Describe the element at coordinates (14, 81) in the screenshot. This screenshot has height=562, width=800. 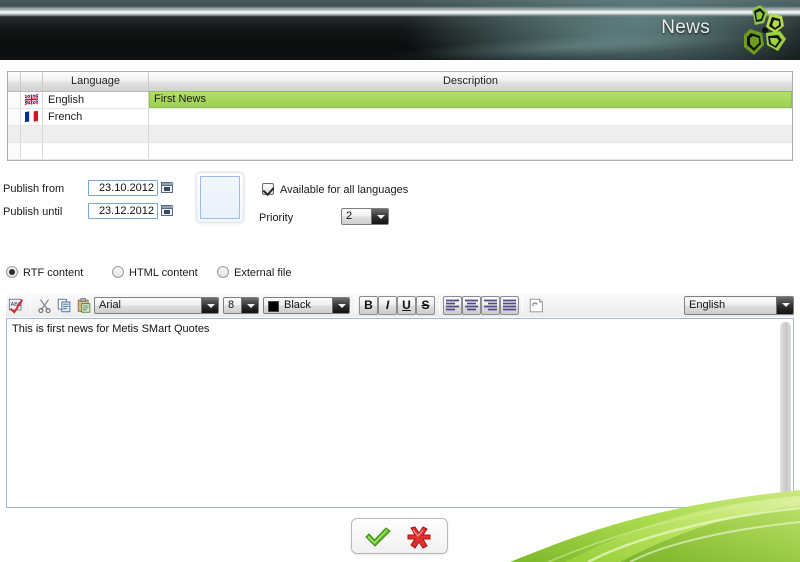
I see `grid-header-selector` at that location.